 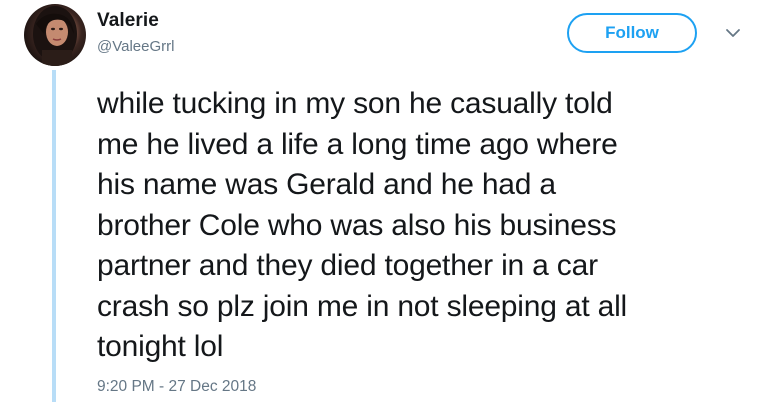 What do you see at coordinates (135, 46) in the screenshot?
I see `user-handle: @ValeeGrrl` at bounding box center [135, 46].